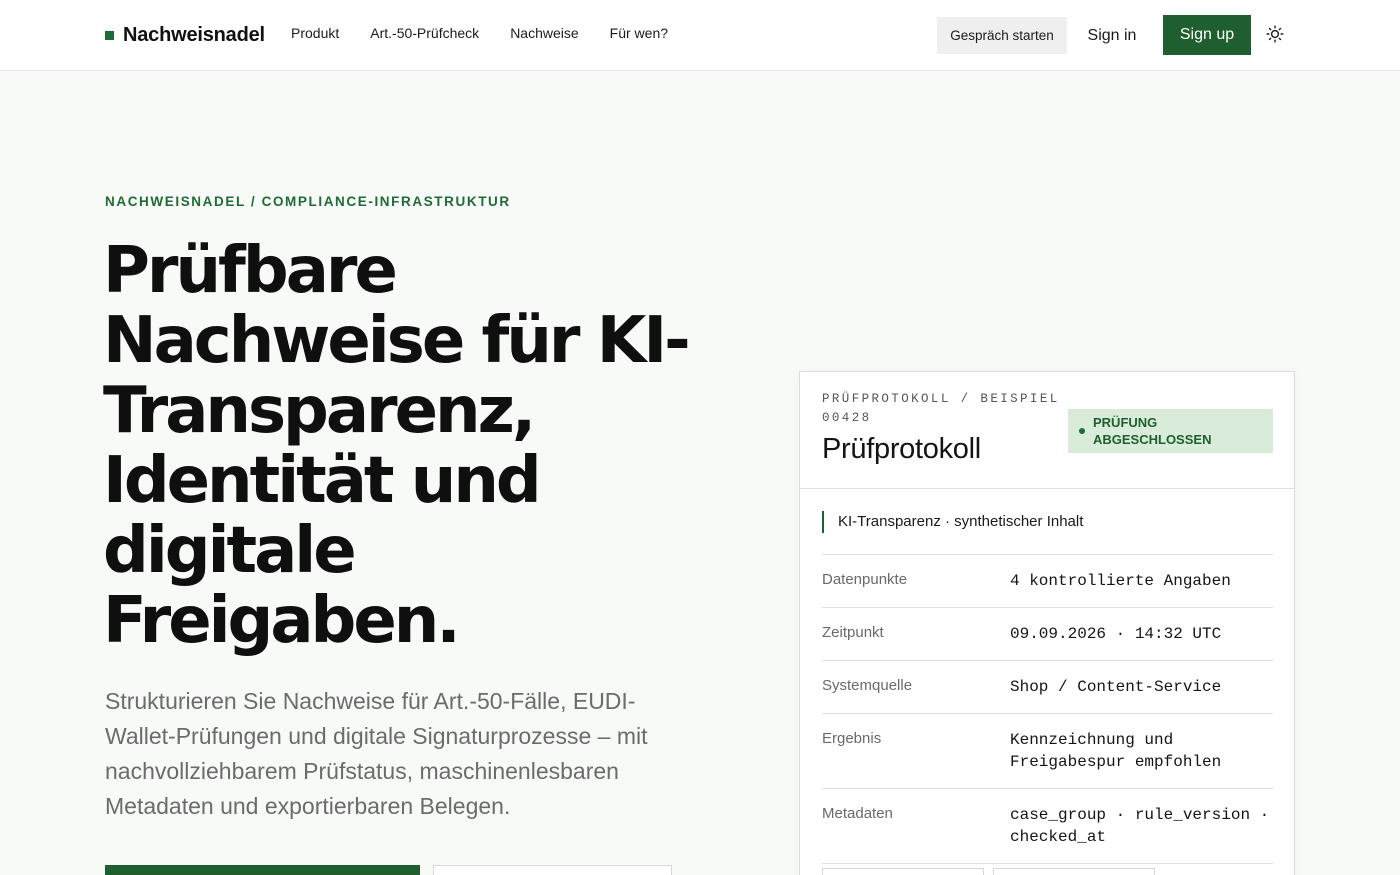 The image size is (1400, 875). What do you see at coordinates (853, 632) in the screenshot?
I see `detail-key: Zeitpunkt` at bounding box center [853, 632].